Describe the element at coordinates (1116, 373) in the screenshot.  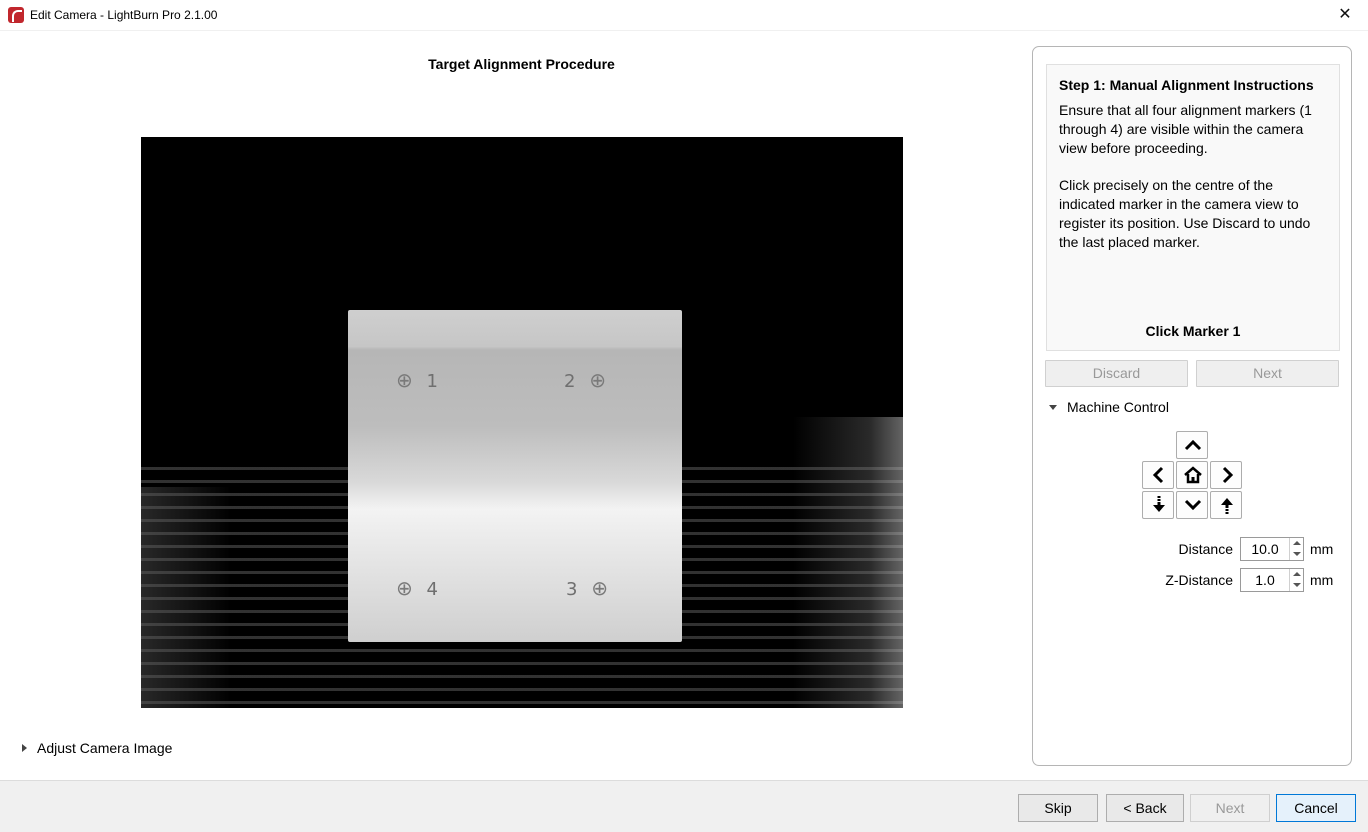
I see `discard-button: Discard` at that location.